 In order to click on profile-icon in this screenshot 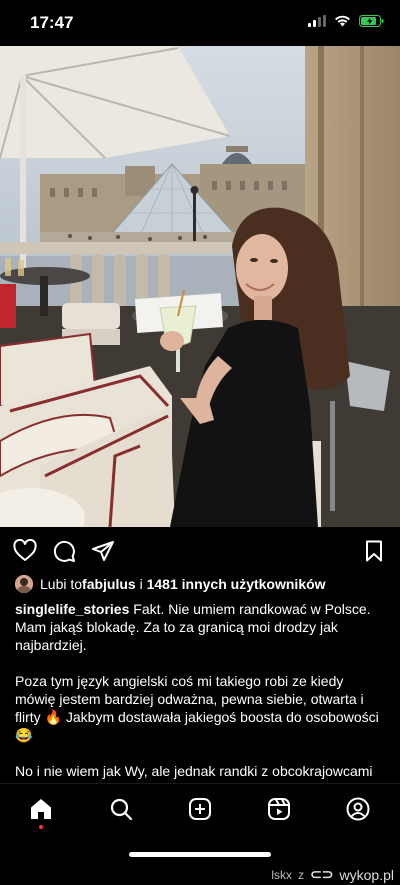, I will do `click(358, 809)`.